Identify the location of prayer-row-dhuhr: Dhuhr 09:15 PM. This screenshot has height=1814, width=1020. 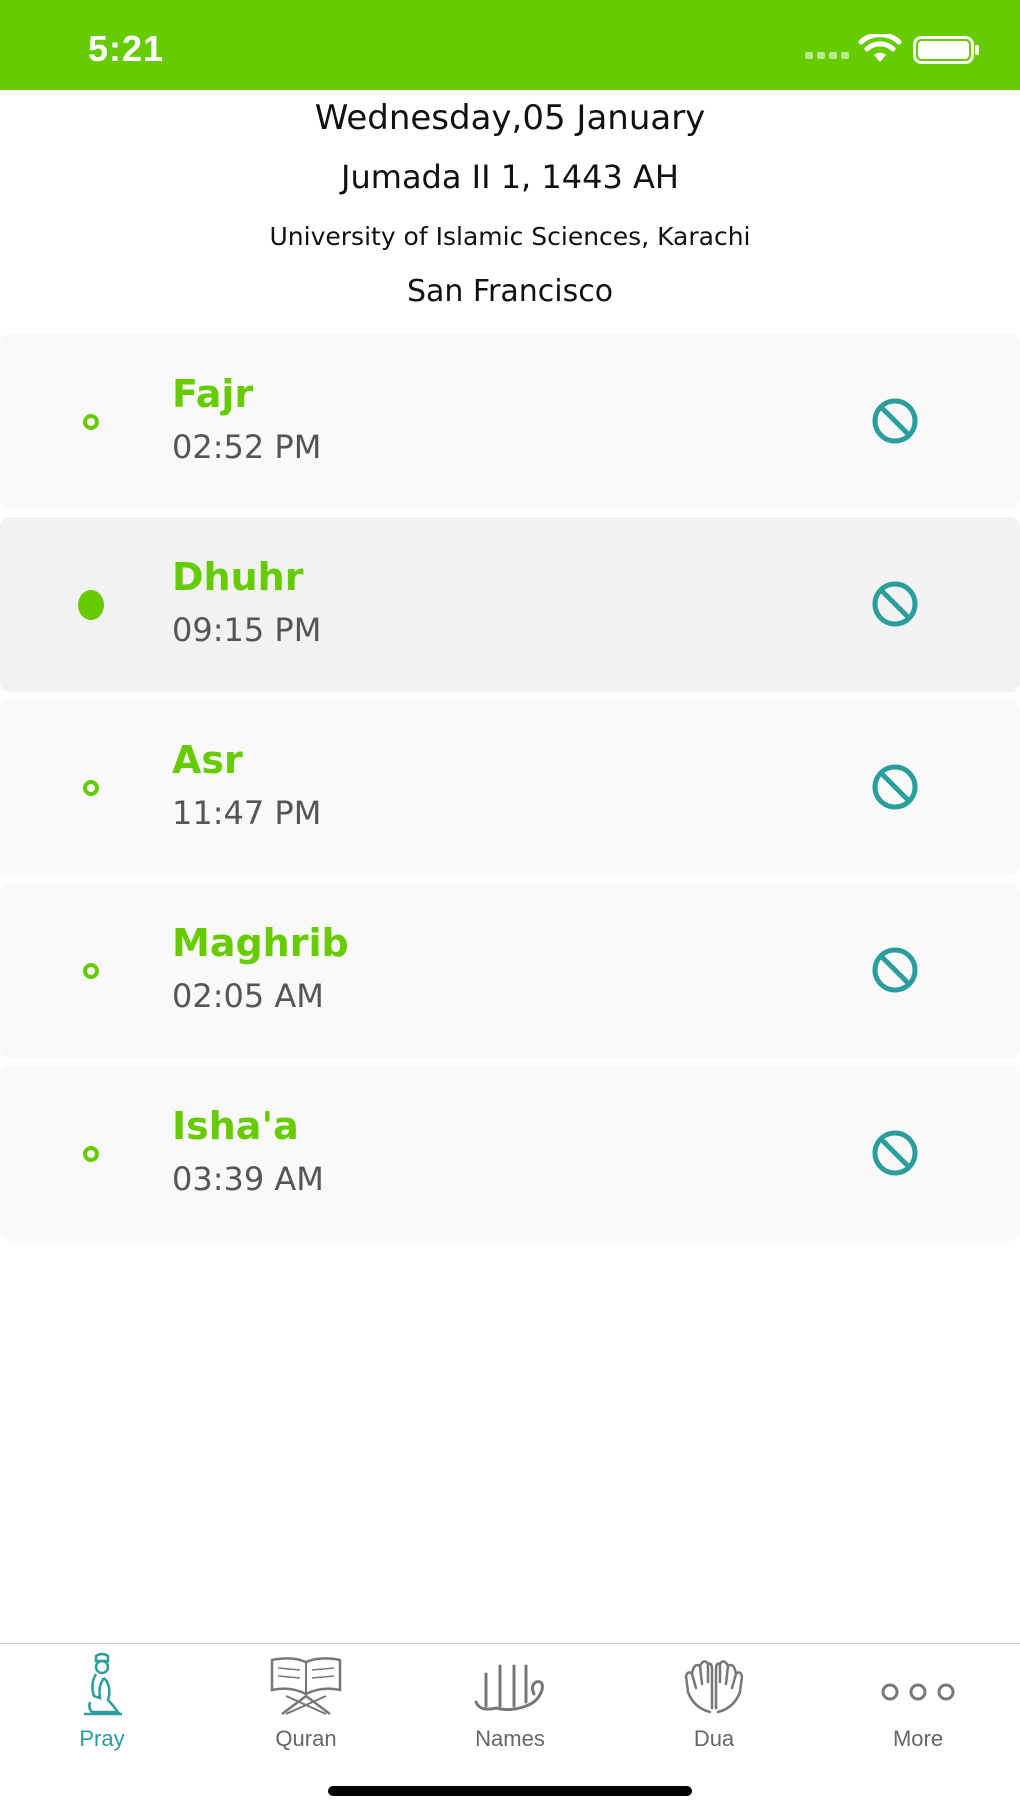
(510, 604).